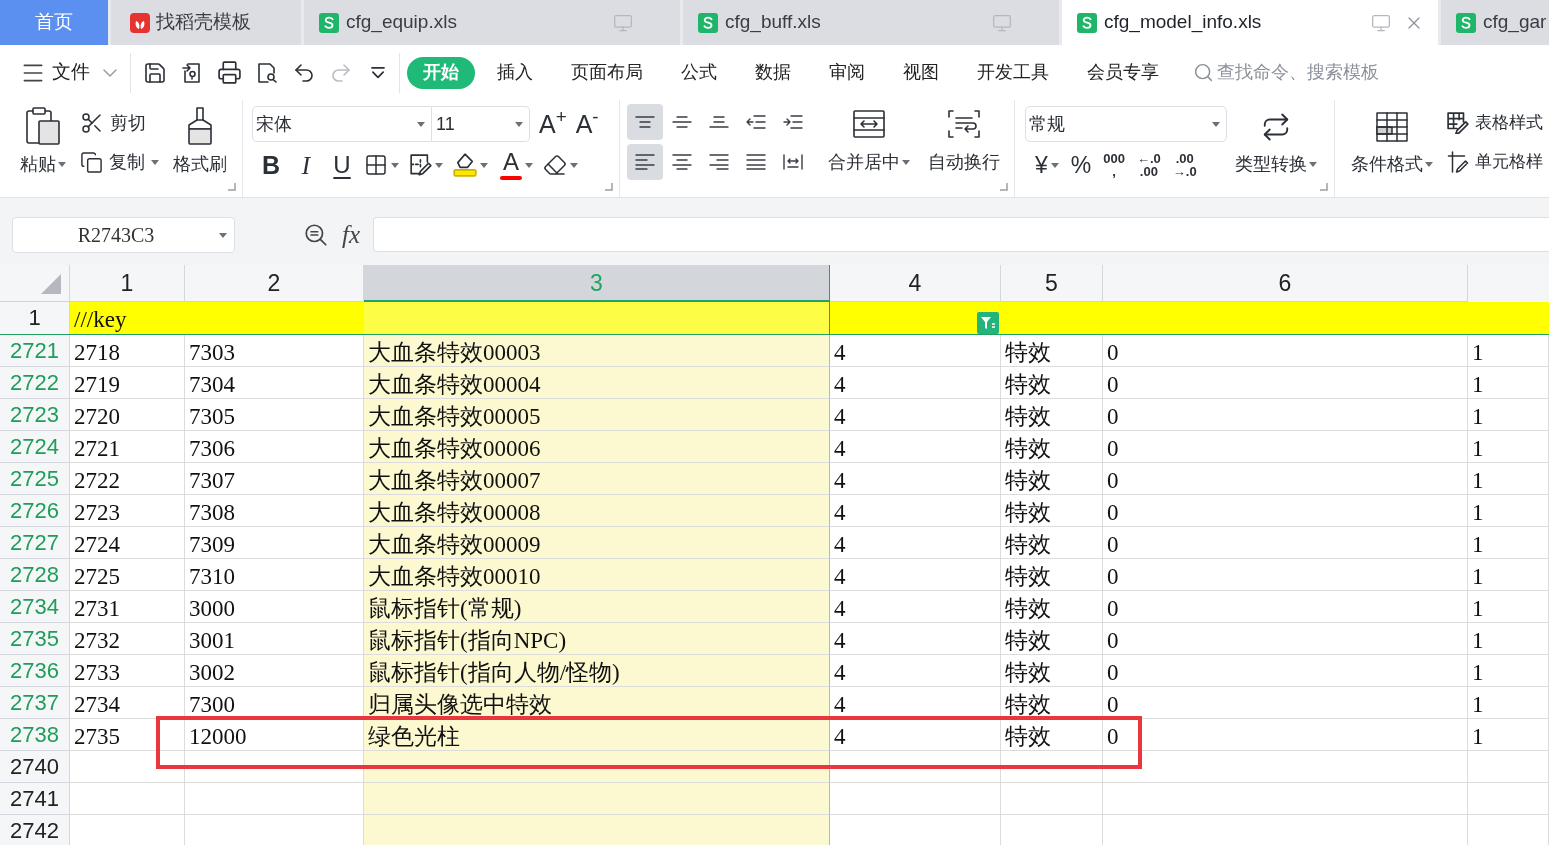  Describe the element at coordinates (921, 72) in the screenshot. I see `ribbon-tab: 视图` at that location.